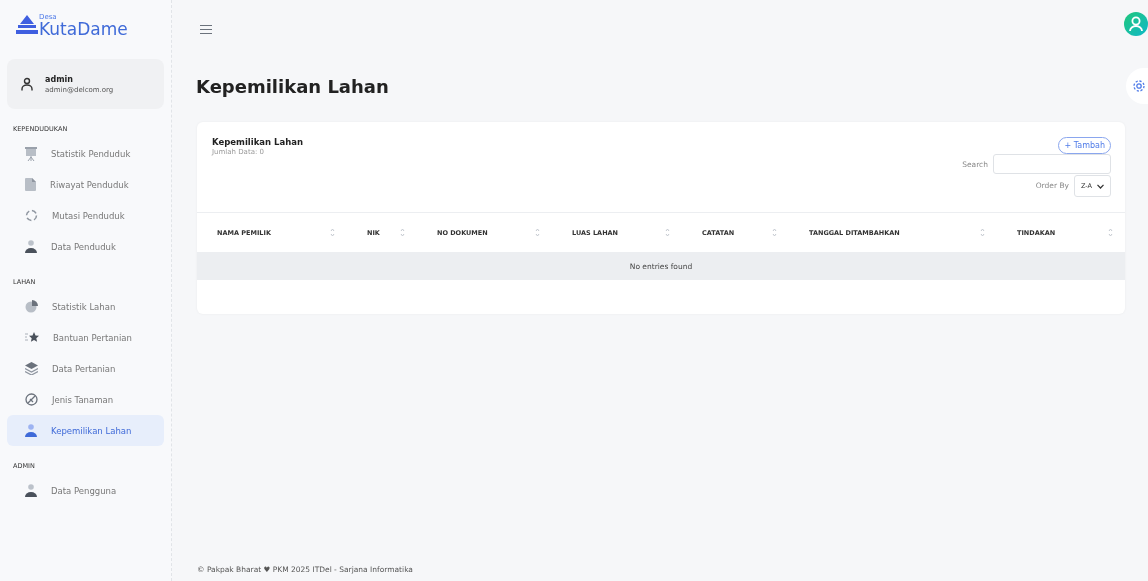  Describe the element at coordinates (31, 215) in the screenshot. I see `cycle-icon` at that location.